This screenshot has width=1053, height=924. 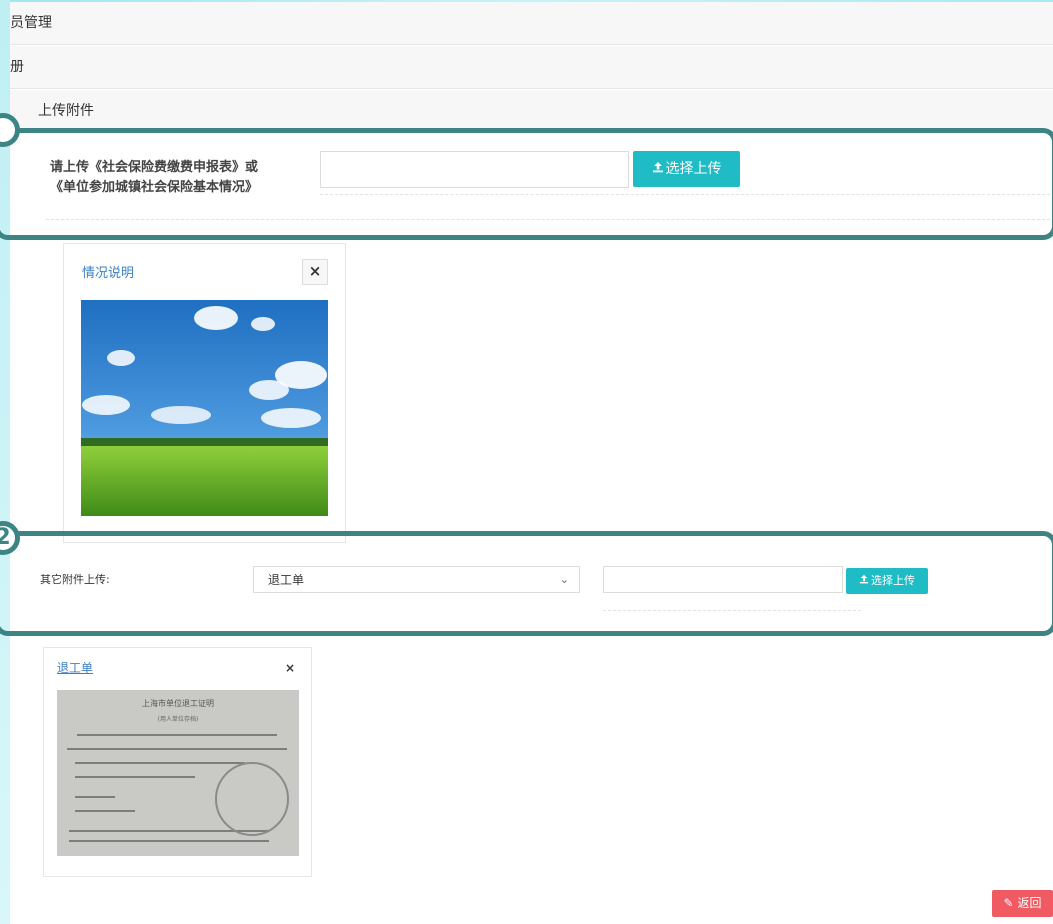 What do you see at coordinates (108, 271) in the screenshot?
I see `card1-title: 情况说明` at bounding box center [108, 271].